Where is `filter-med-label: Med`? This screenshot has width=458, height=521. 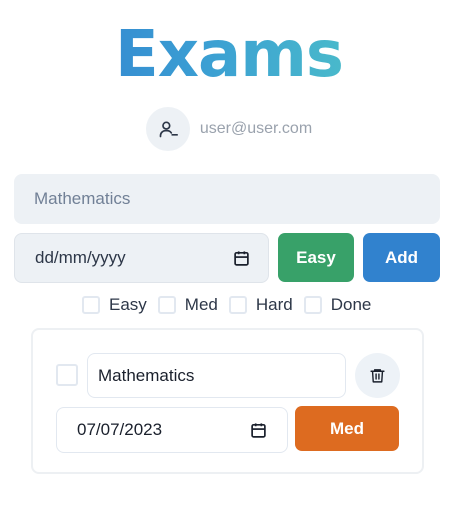
filter-med-label: Med is located at coordinates (201, 304).